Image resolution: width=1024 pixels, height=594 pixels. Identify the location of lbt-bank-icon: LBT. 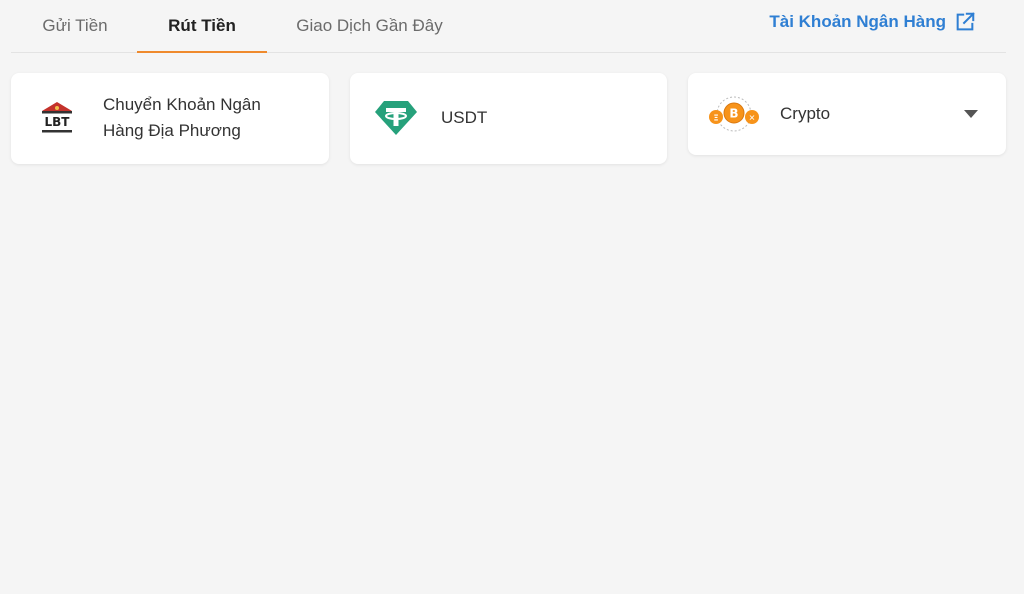
(57, 117).